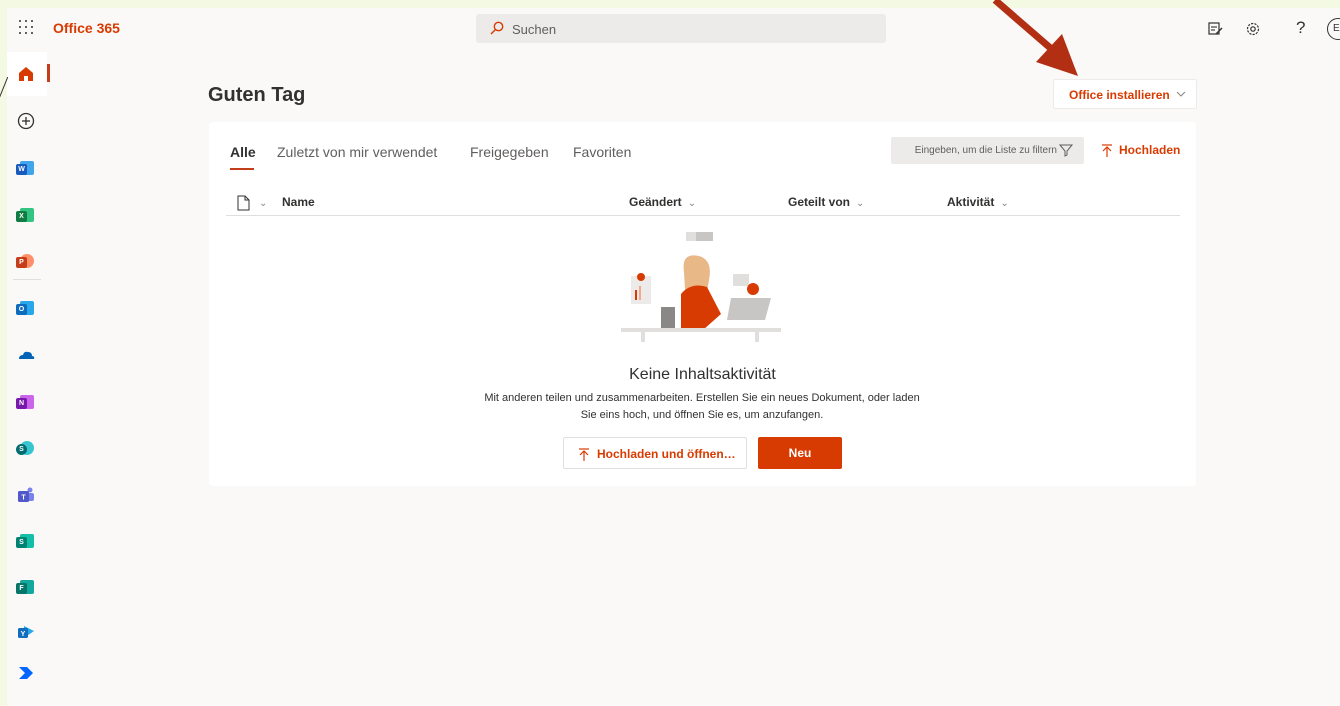  Describe the element at coordinates (28, 378) in the screenshot. I see `left-rail: W X P O N S T S F Y` at that location.